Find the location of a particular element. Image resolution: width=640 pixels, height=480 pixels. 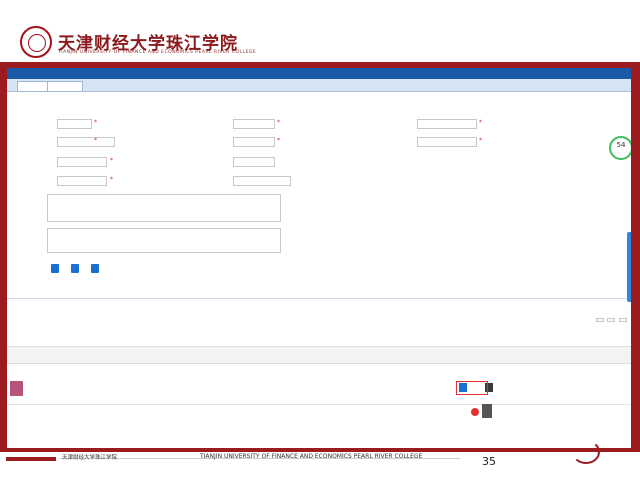

tab-bar is located at coordinates (319, 85).